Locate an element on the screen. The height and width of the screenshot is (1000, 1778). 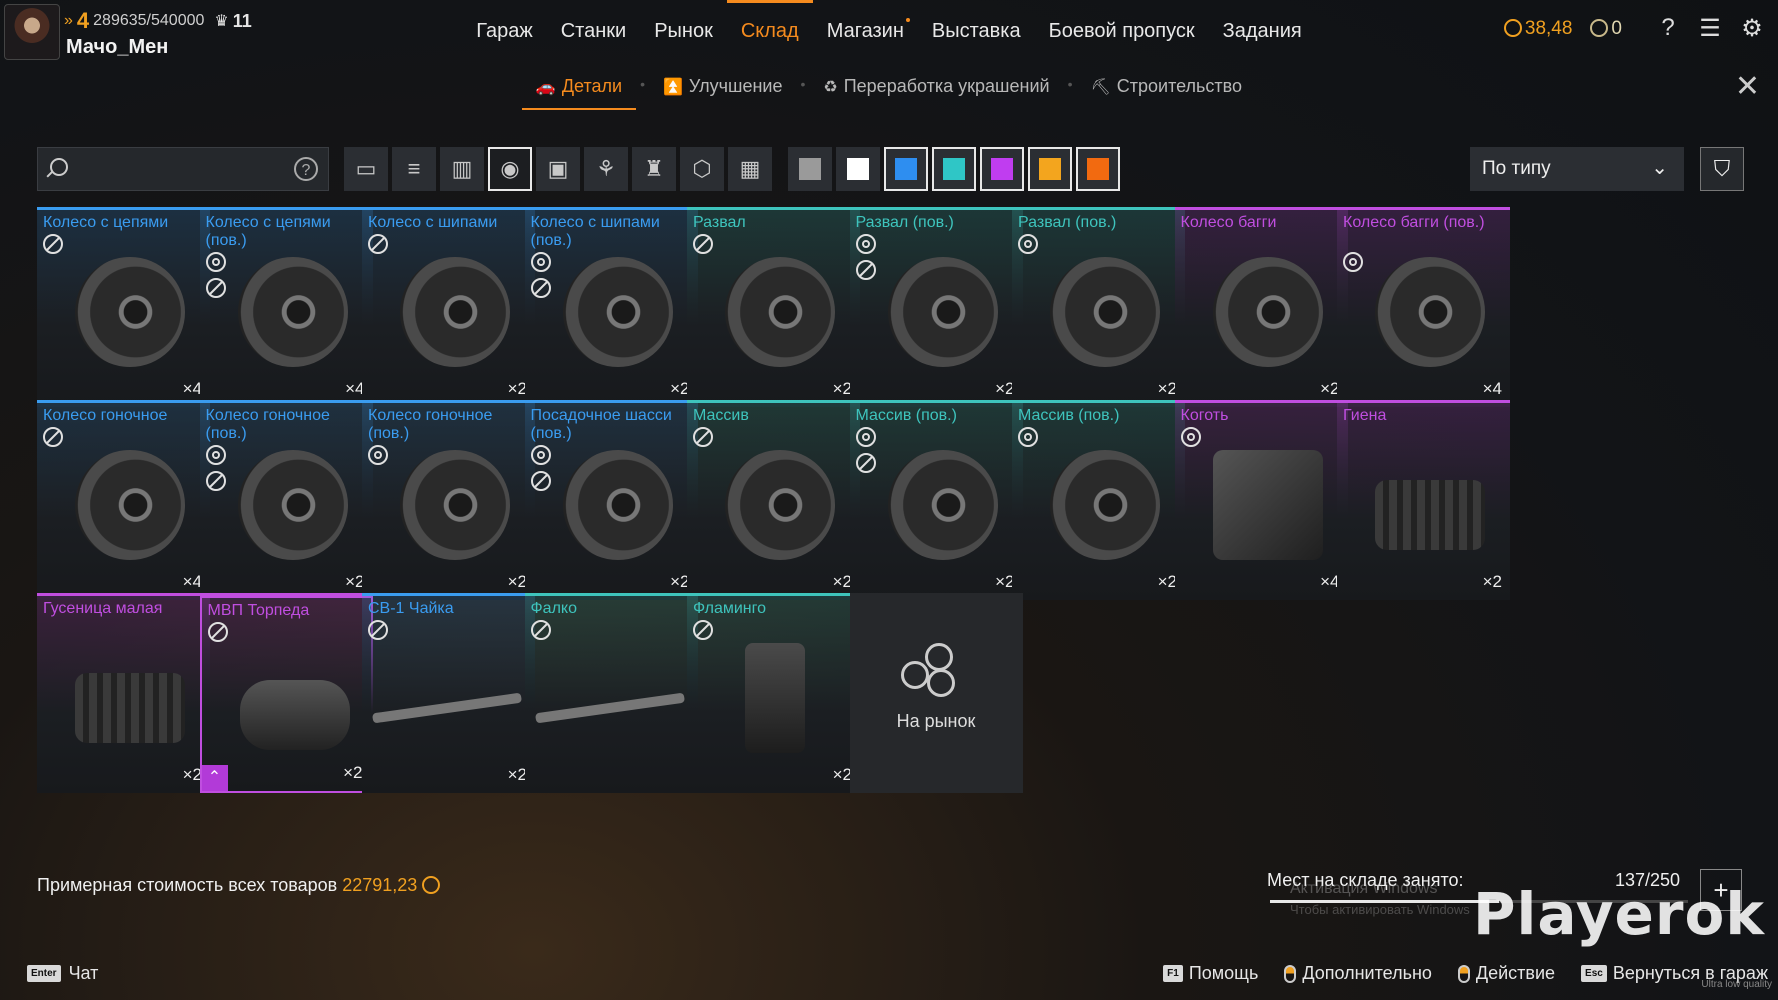
item-name: Колесо багги (пов.) is located at coordinates (1414, 222).